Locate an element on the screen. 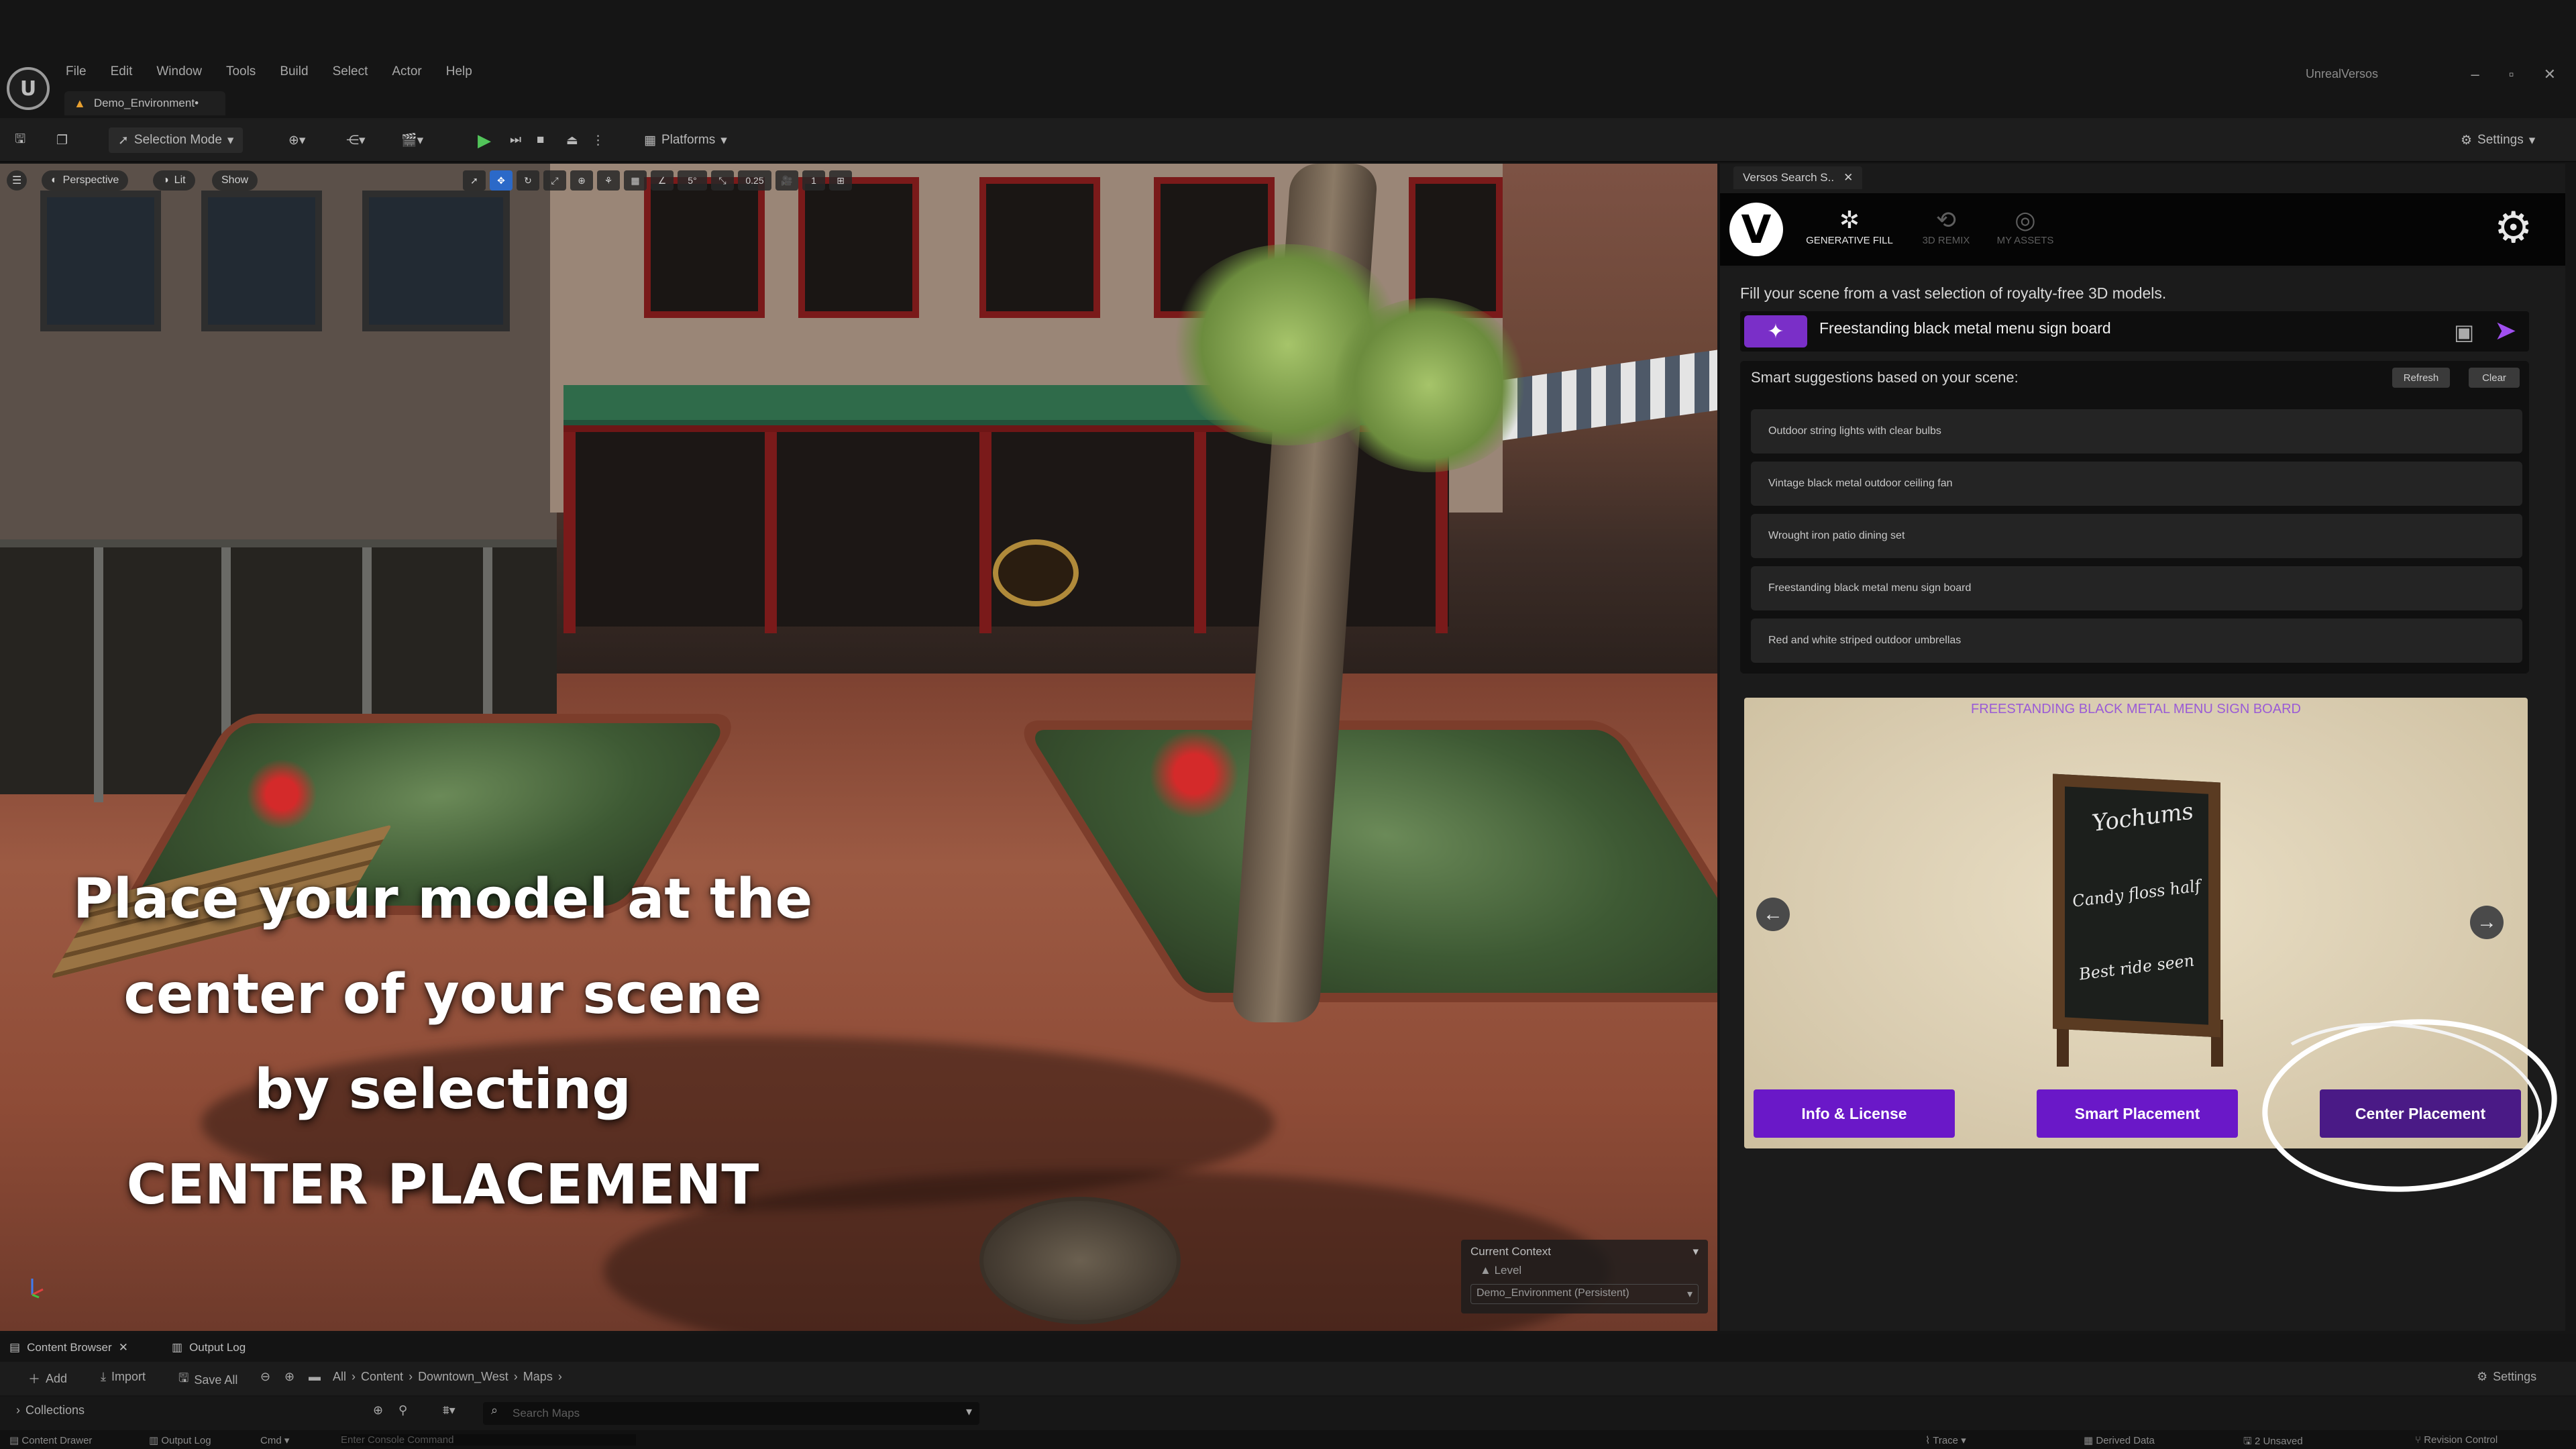  menu-file: File is located at coordinates (76, 71).